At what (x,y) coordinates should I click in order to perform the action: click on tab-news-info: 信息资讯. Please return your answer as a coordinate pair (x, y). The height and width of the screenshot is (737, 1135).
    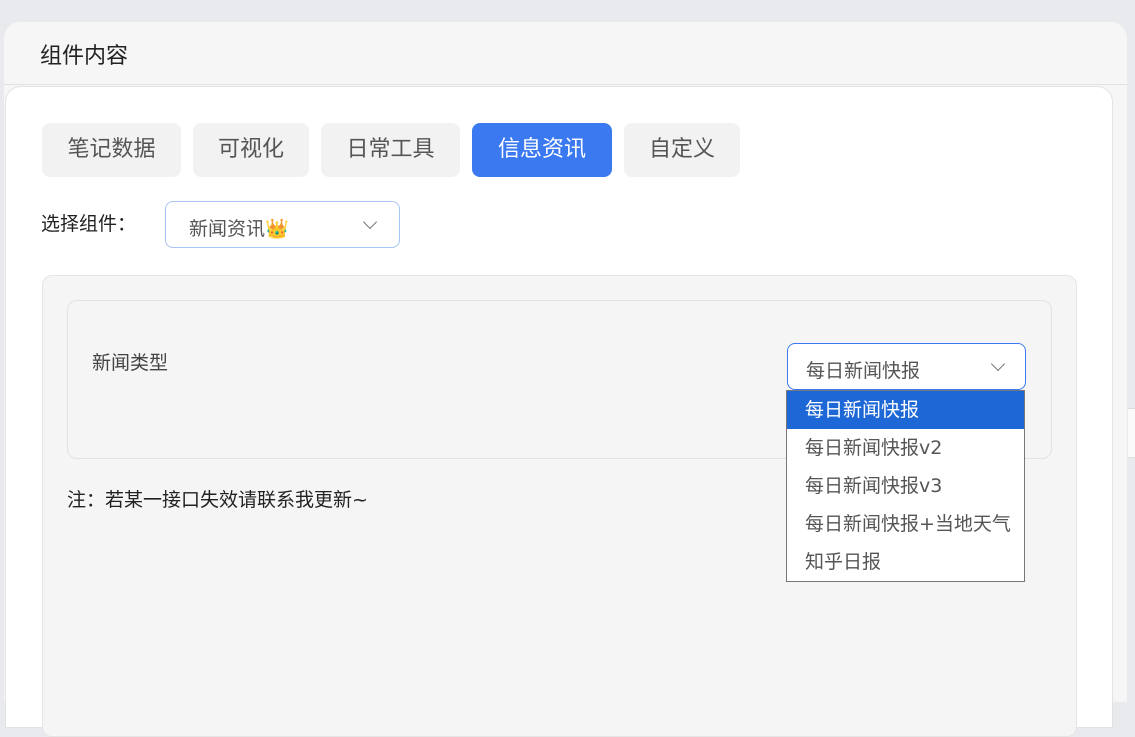
    Looking at the image, I should click on (542, 150).